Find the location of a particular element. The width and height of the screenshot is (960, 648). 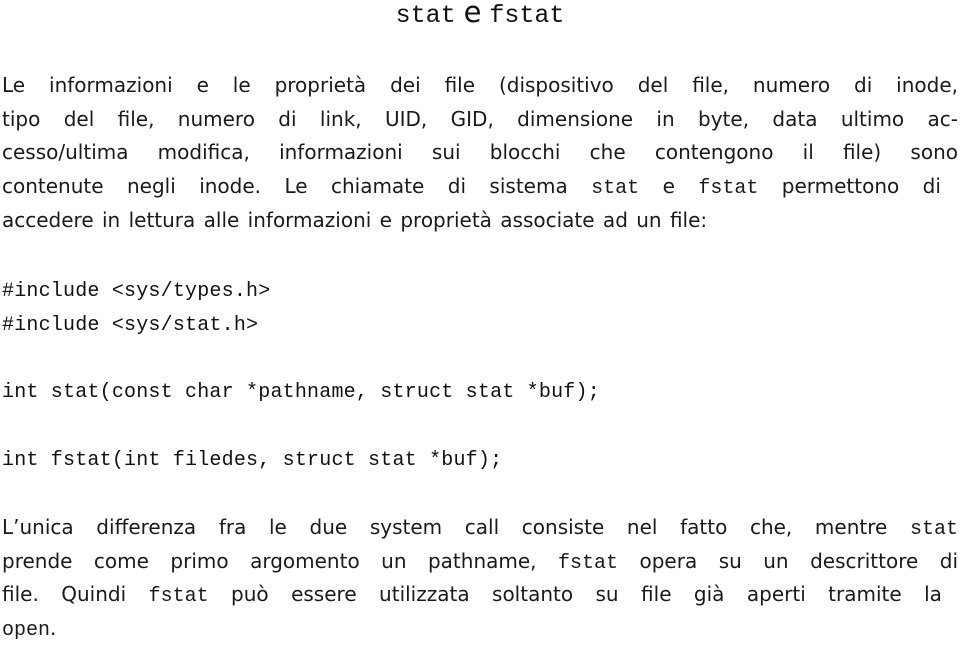

text-run: permettono di is located at coordinates (849, 186).